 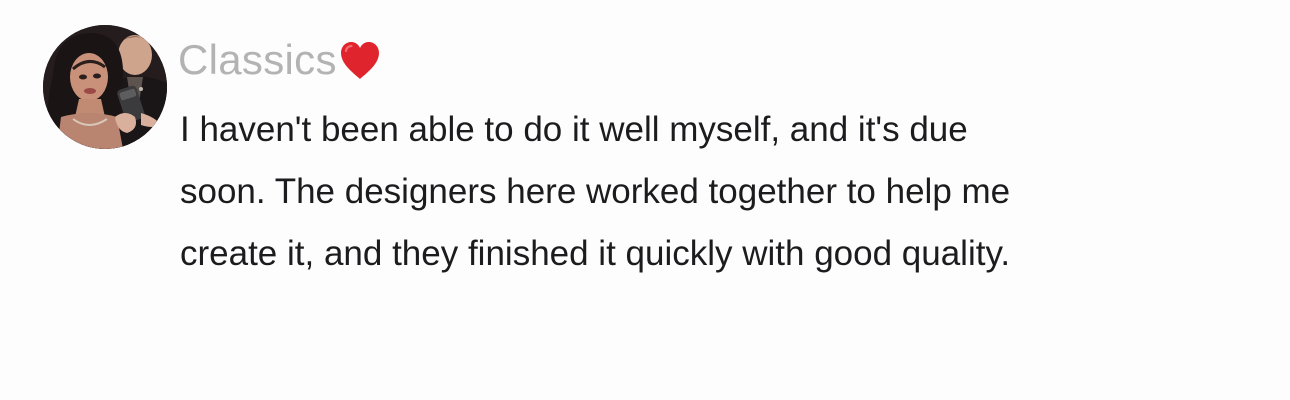 What do you see at coordinates (360, 61) in the screenshot?
I see `red-heart-icon` at bounding box center [360, 61].